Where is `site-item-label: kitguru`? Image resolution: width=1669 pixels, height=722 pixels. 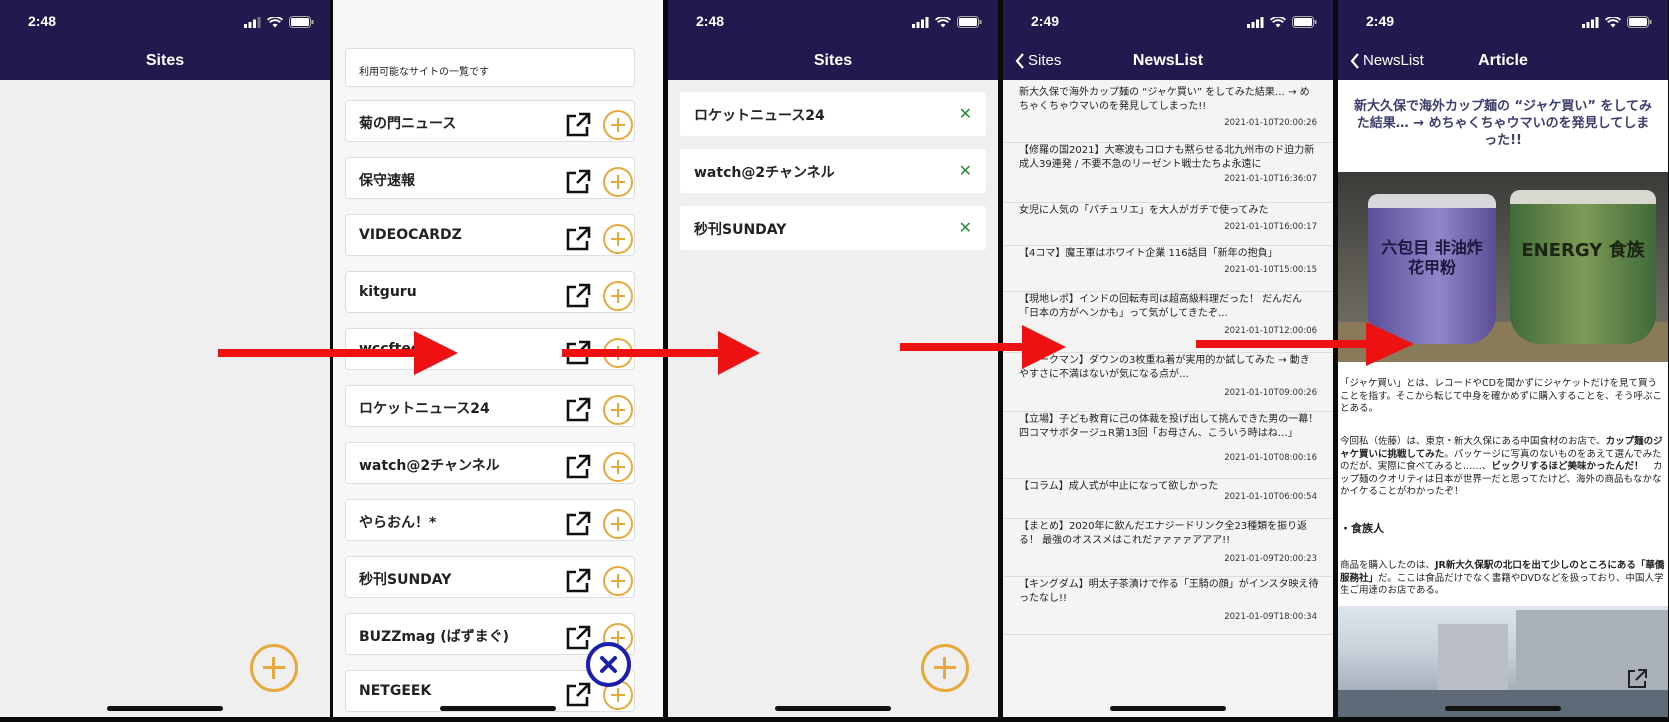
site-item-label: kitguru is located at coordinates (388, 292).